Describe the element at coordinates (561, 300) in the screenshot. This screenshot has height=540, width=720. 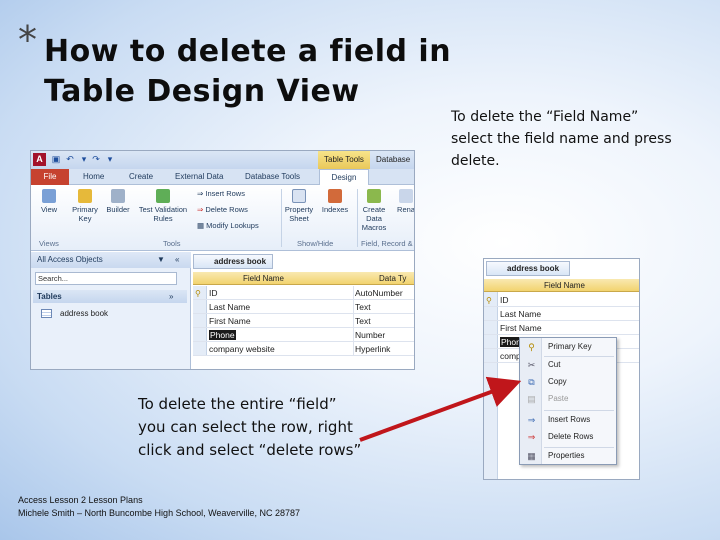
I see `table-row: ⚲ ID` at that location.